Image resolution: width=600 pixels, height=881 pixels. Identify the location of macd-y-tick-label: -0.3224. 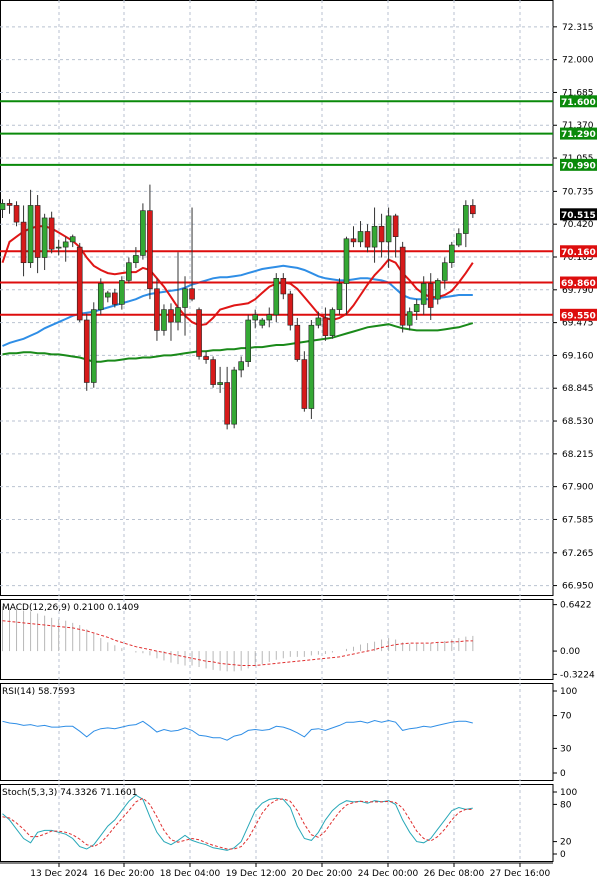
(577, 675).